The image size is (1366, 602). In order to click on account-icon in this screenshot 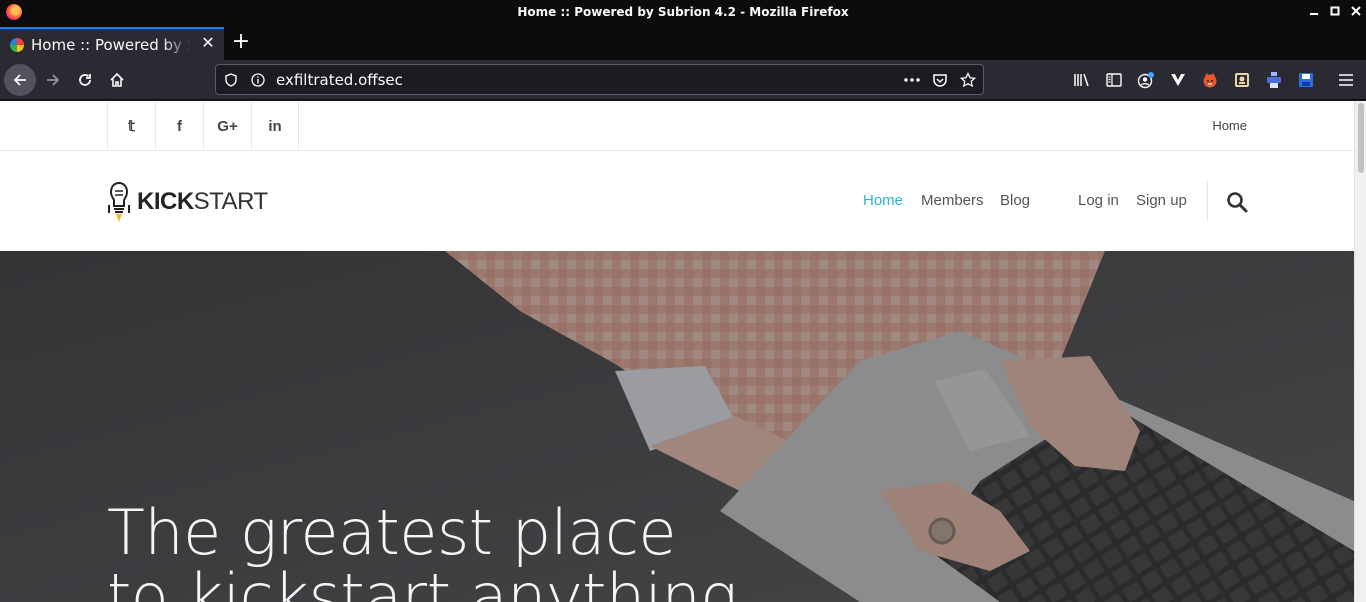, I will do `click(1146, 80)`.